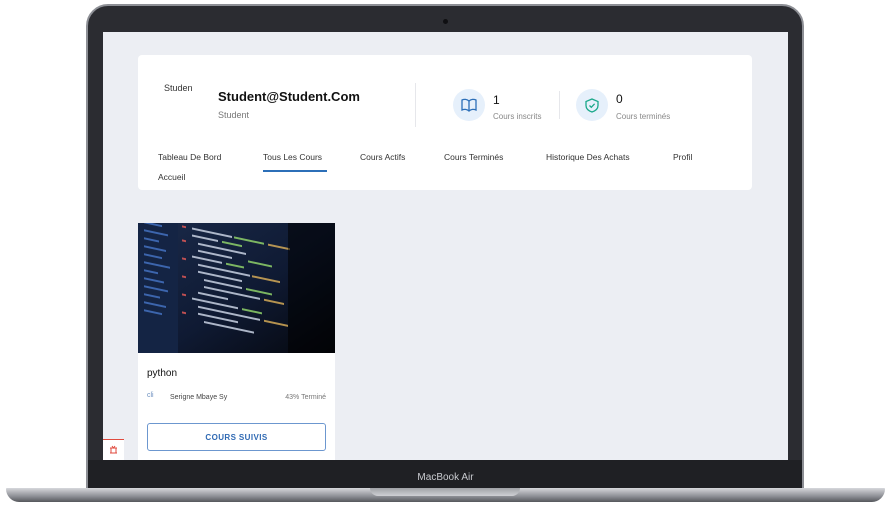 Image resolution: width=891 pixels, height=512 pixels. What do you see at coordinates (445, 477) in the screenshot?
I see `device-label: MacBook Air` at bounding box center [445, 477].